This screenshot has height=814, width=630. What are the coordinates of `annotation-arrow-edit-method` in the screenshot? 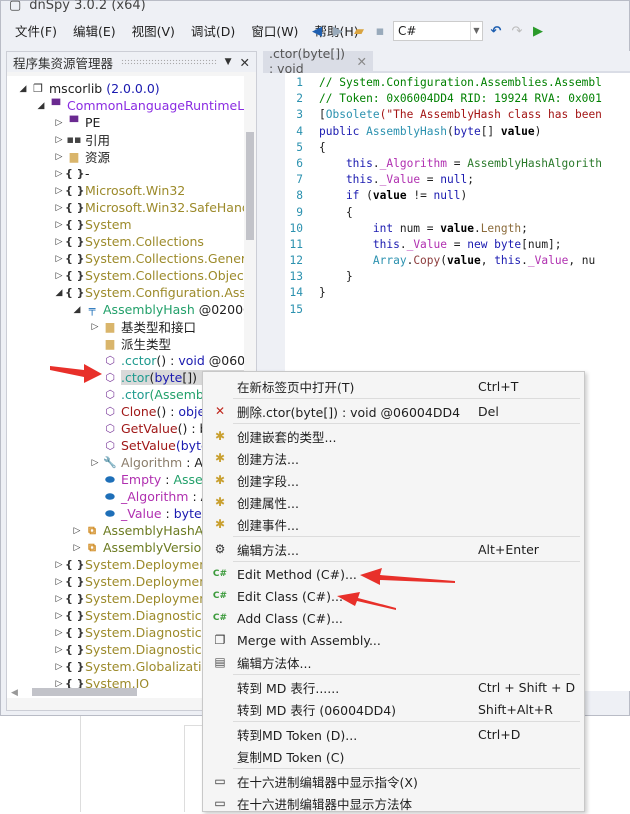 It's located at (407, 576).